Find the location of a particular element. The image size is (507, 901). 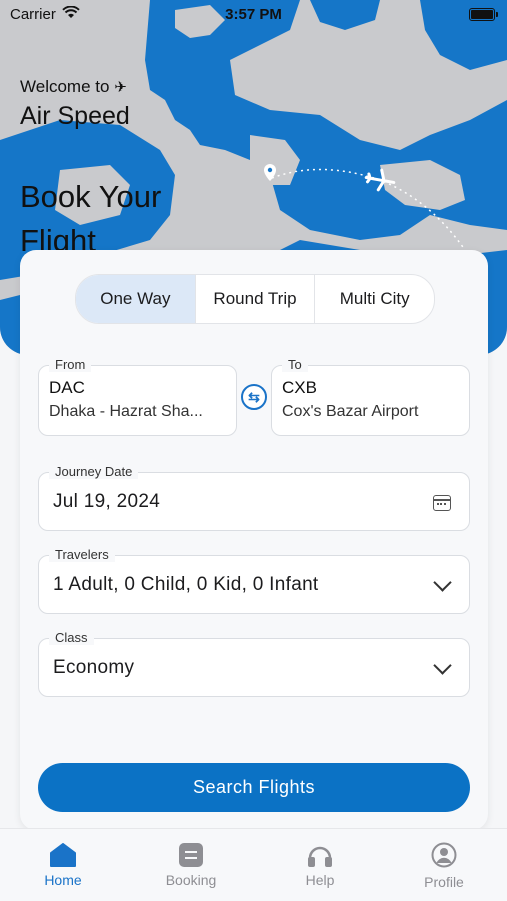

profile-icon is located at coordinates (444, 855).